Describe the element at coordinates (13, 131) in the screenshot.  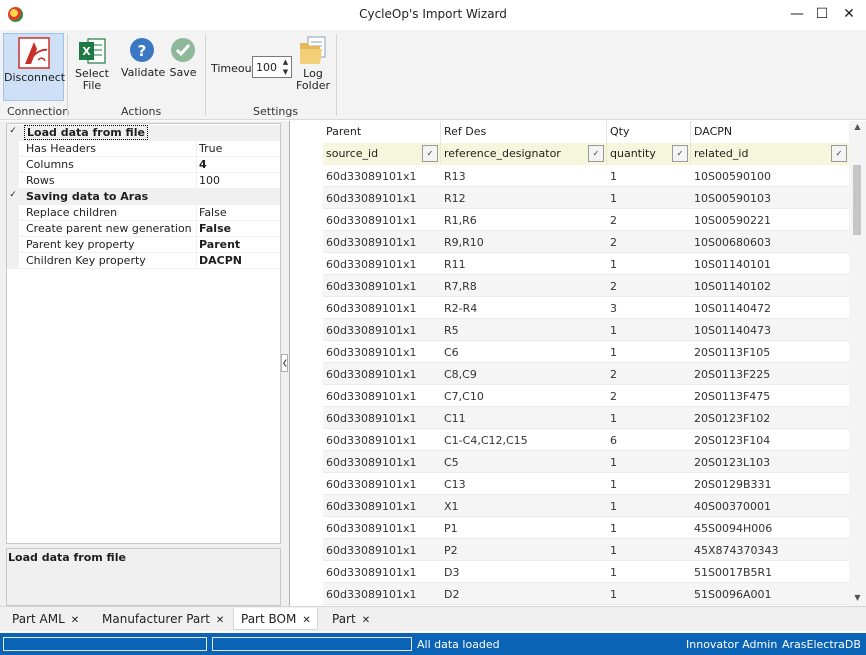
I see `collapse-chevron-icon: ✓` at that location.